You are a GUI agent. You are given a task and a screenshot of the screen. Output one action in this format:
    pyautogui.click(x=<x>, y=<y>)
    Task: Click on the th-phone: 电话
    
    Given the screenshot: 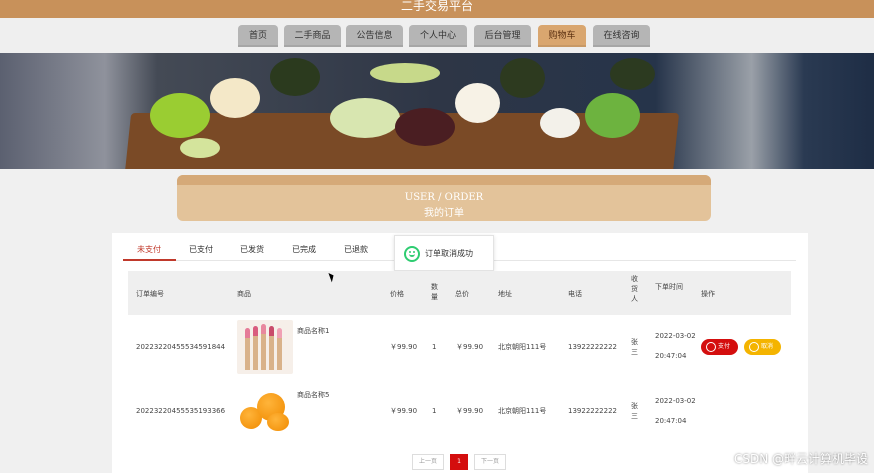 What is the action you would take?
    pyautogui.click(x=575, y=294)
    